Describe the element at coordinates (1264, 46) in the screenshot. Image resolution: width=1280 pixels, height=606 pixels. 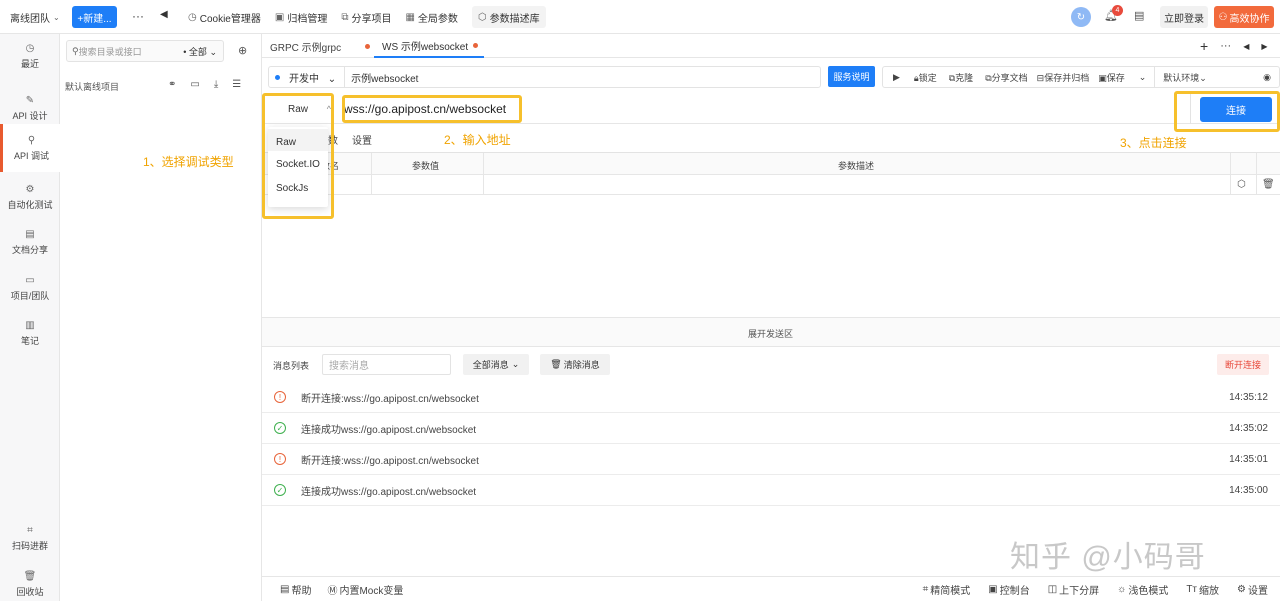
I see `tab-next-icon: ▶` at that location.